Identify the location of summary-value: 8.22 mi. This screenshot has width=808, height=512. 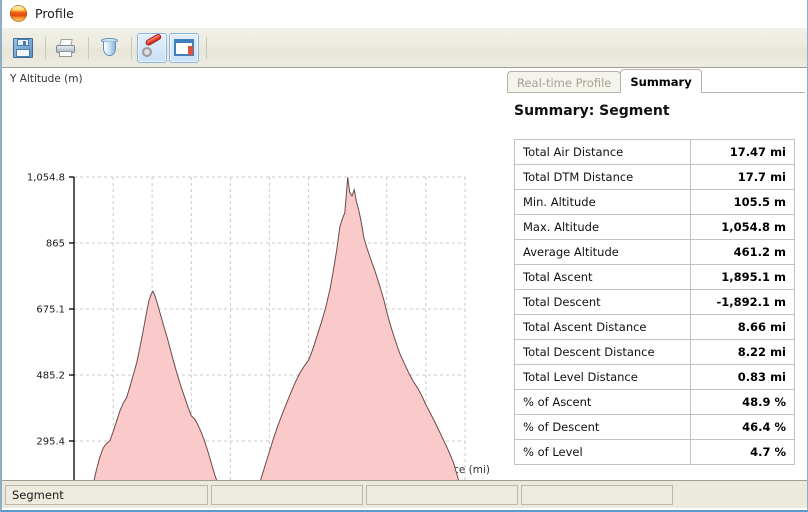
(742, 352).